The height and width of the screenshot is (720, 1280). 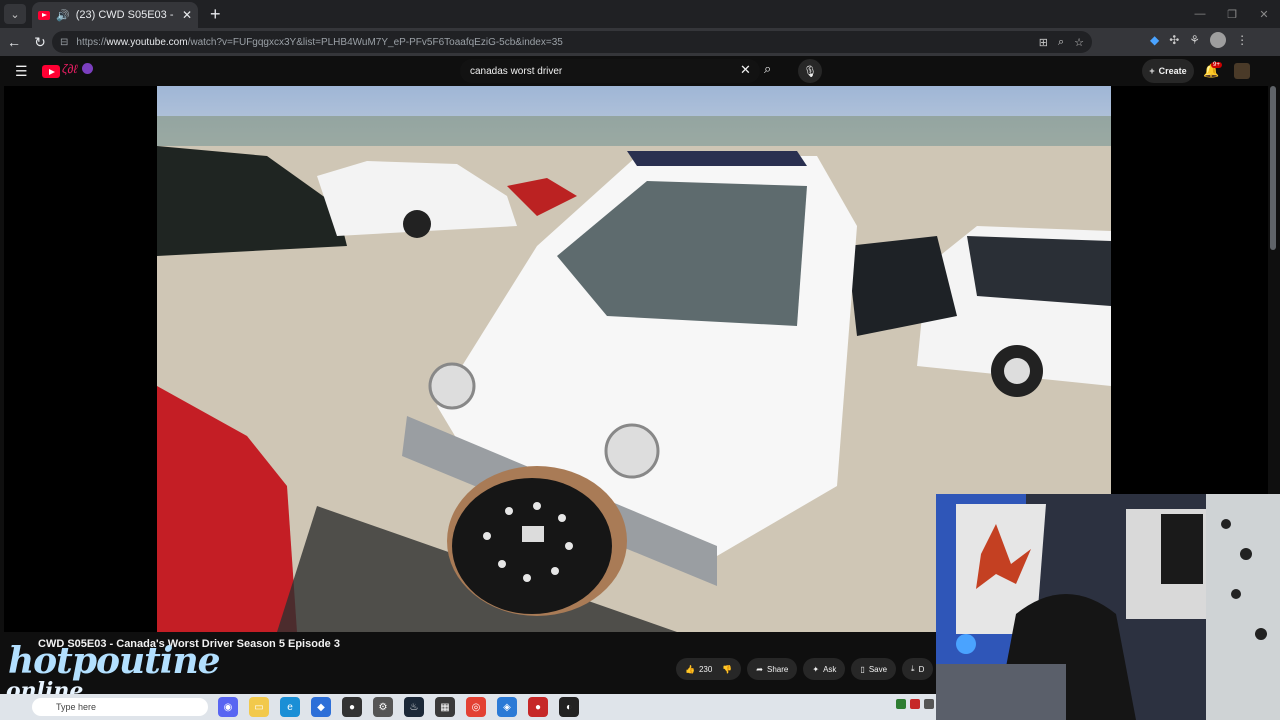 What do you see at coordinates (538, 707) in the screenshot?
I see `app-red-icon: ●` at bounding box center [538, 707].